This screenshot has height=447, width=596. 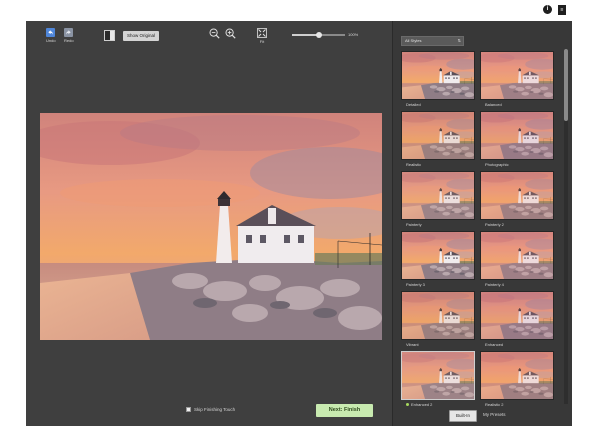 What do you see at coordinates (494, 284) in the screenshot?
I see `style-tile-label: Painterly 4` at bounding box center [494, 284].